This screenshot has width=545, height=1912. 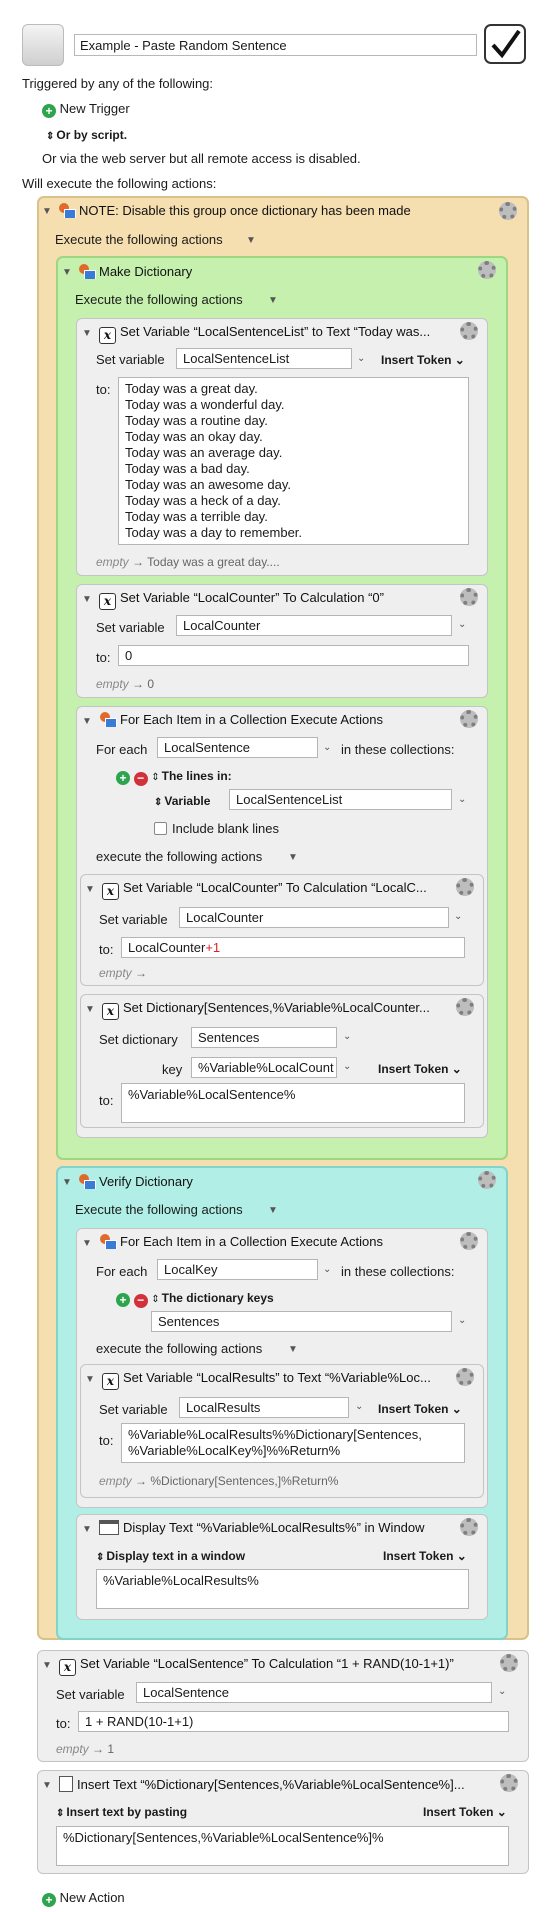 I want to click on loop-variable-field: LocalKey, so click(x=237, y=1269).